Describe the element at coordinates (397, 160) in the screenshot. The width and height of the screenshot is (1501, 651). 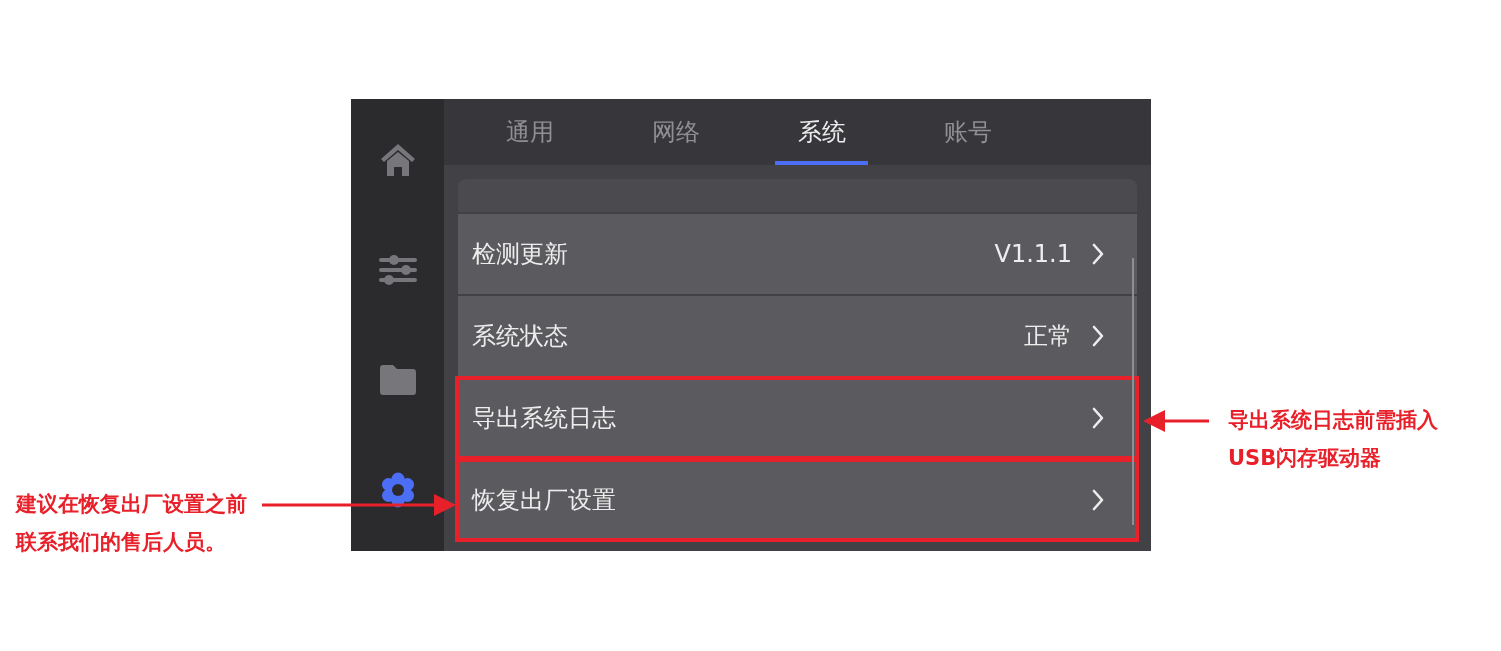
I see `home-icon` at that location.